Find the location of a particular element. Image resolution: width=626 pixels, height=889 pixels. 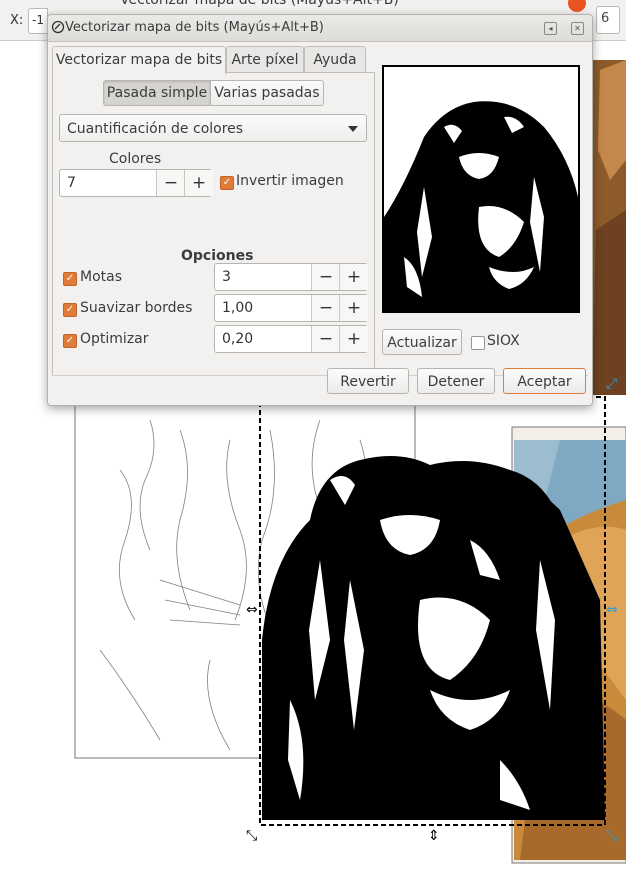

tab-vectorizar: Vectorizar mapa de bits is located at coordinates (139, 60).